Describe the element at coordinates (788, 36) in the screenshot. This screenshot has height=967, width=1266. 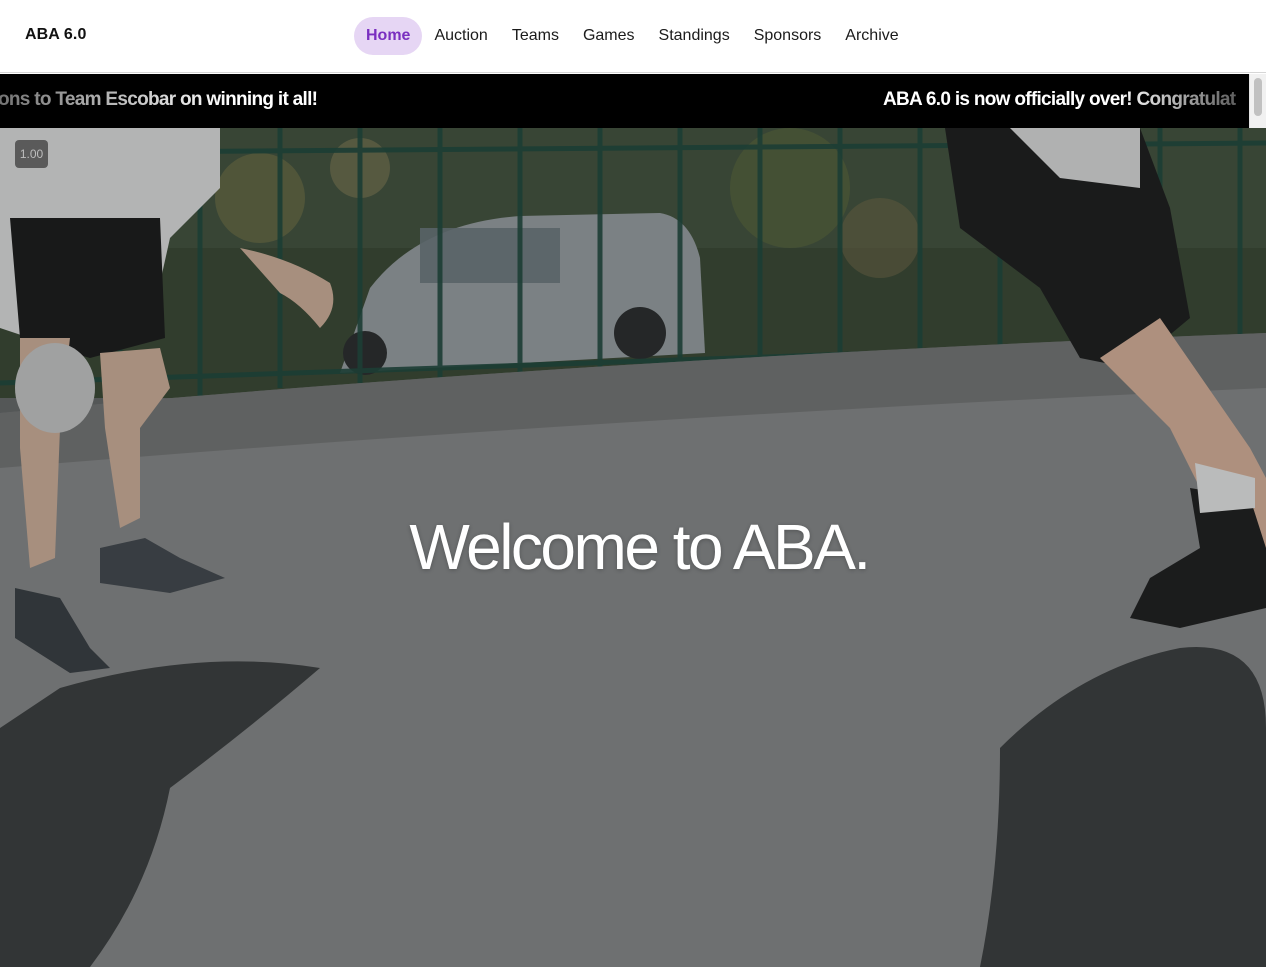
I see `nav-item-sponsors: Sponsors` at that location.